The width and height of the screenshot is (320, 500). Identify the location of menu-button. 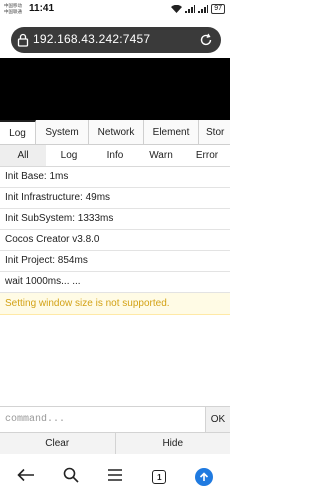
(115, 477).